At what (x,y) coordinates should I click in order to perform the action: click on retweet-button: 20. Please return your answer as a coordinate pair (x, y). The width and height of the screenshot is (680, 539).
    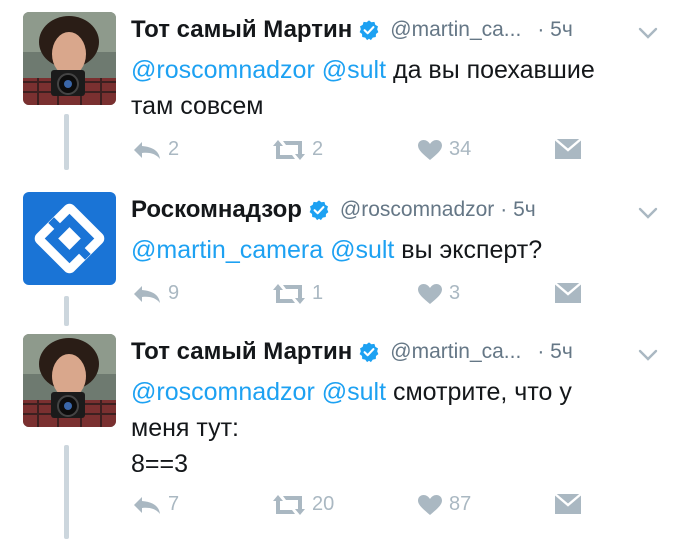
    Looking at the image, I should click on (303, 504).